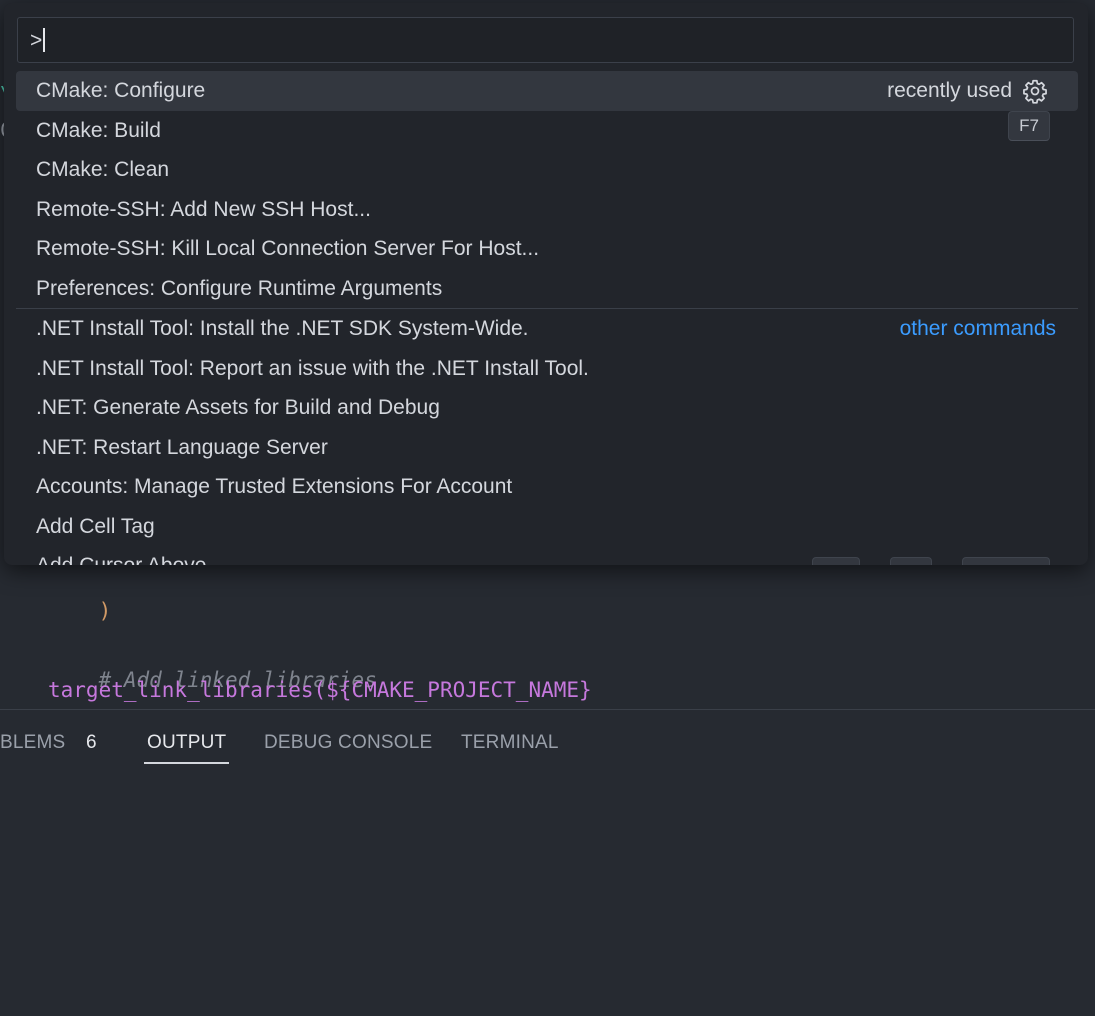 The height and width of the screenshot is (1016, 1095). I want to click on code-variable: ${CMAKE_PROJECT_NAME}, so click(459, 690).